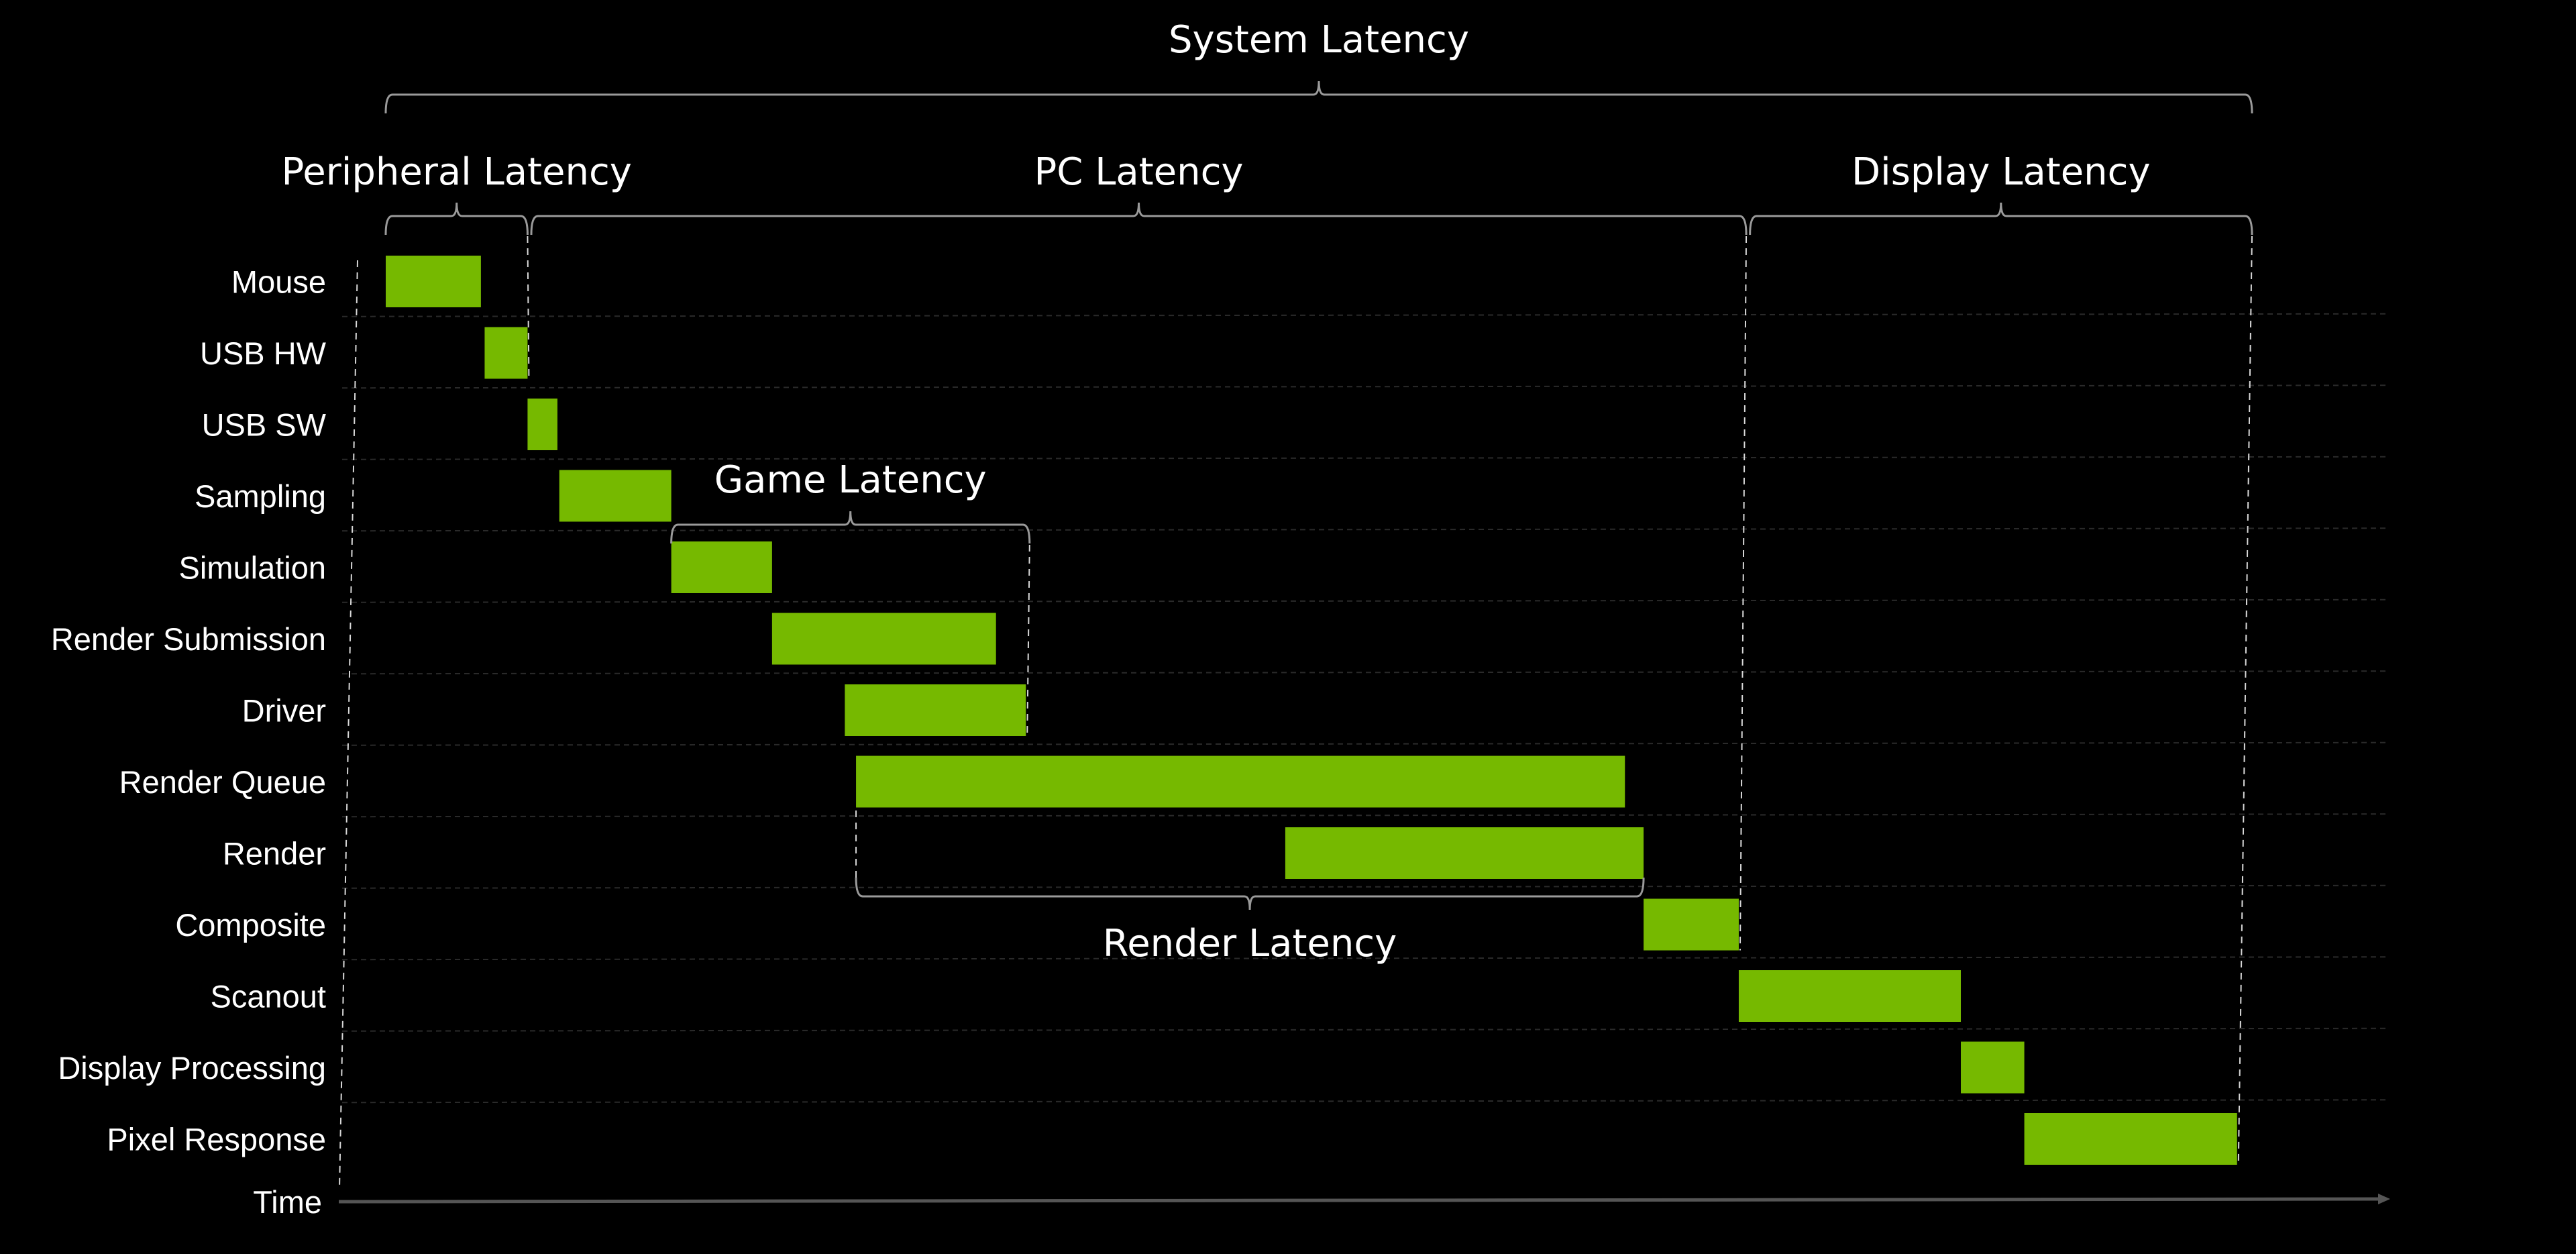 The height and width of the screenshot is (1254, 2576). What do you see at coordinates (1318, 66) in the screenshot?
I see `bracket-system-latency: System Latency` at bounding box center [1318, 66].